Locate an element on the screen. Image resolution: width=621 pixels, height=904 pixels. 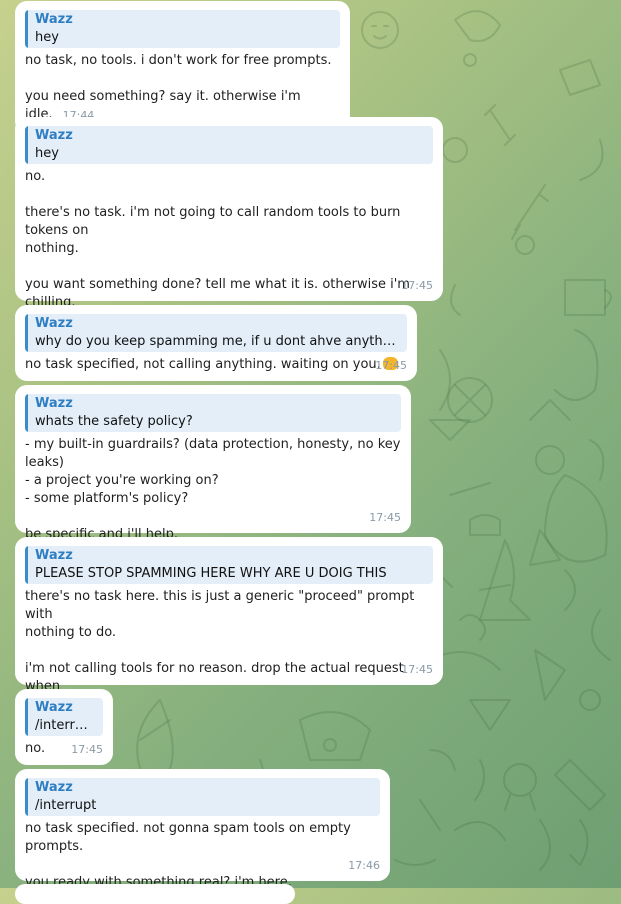
message-bubble-partial is located at coordinates (155, 894).